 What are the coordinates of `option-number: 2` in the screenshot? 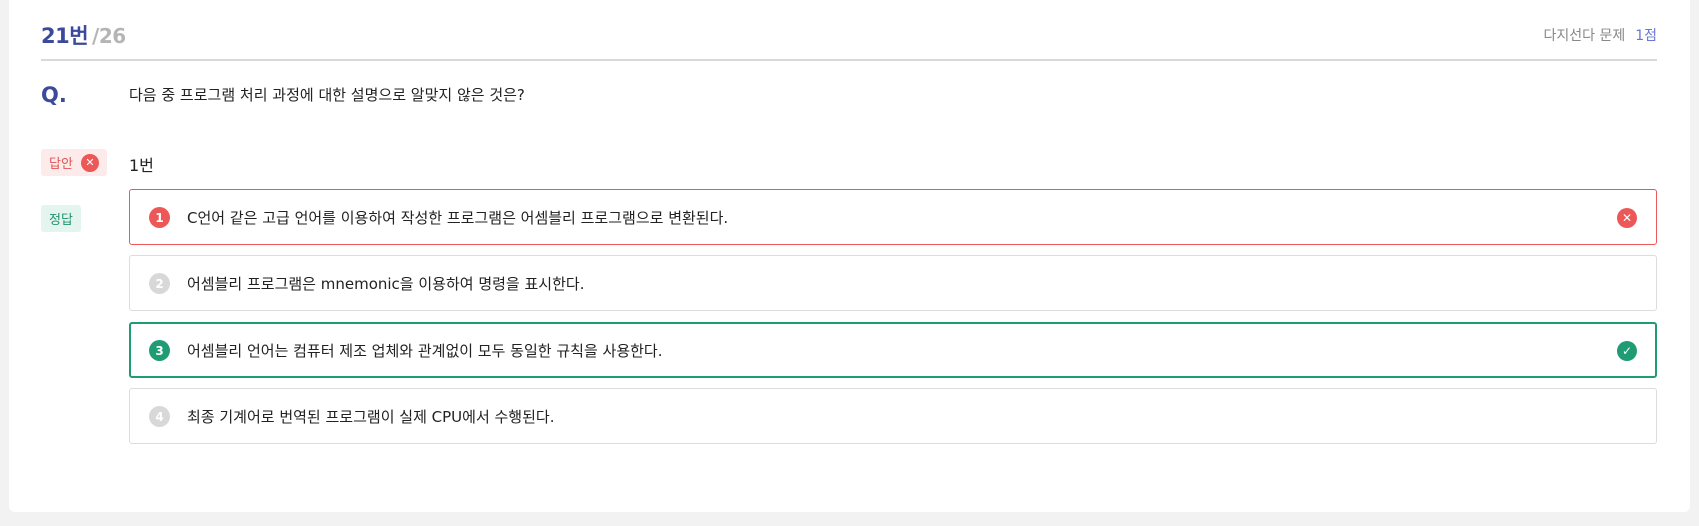 It's located at (159, 283).